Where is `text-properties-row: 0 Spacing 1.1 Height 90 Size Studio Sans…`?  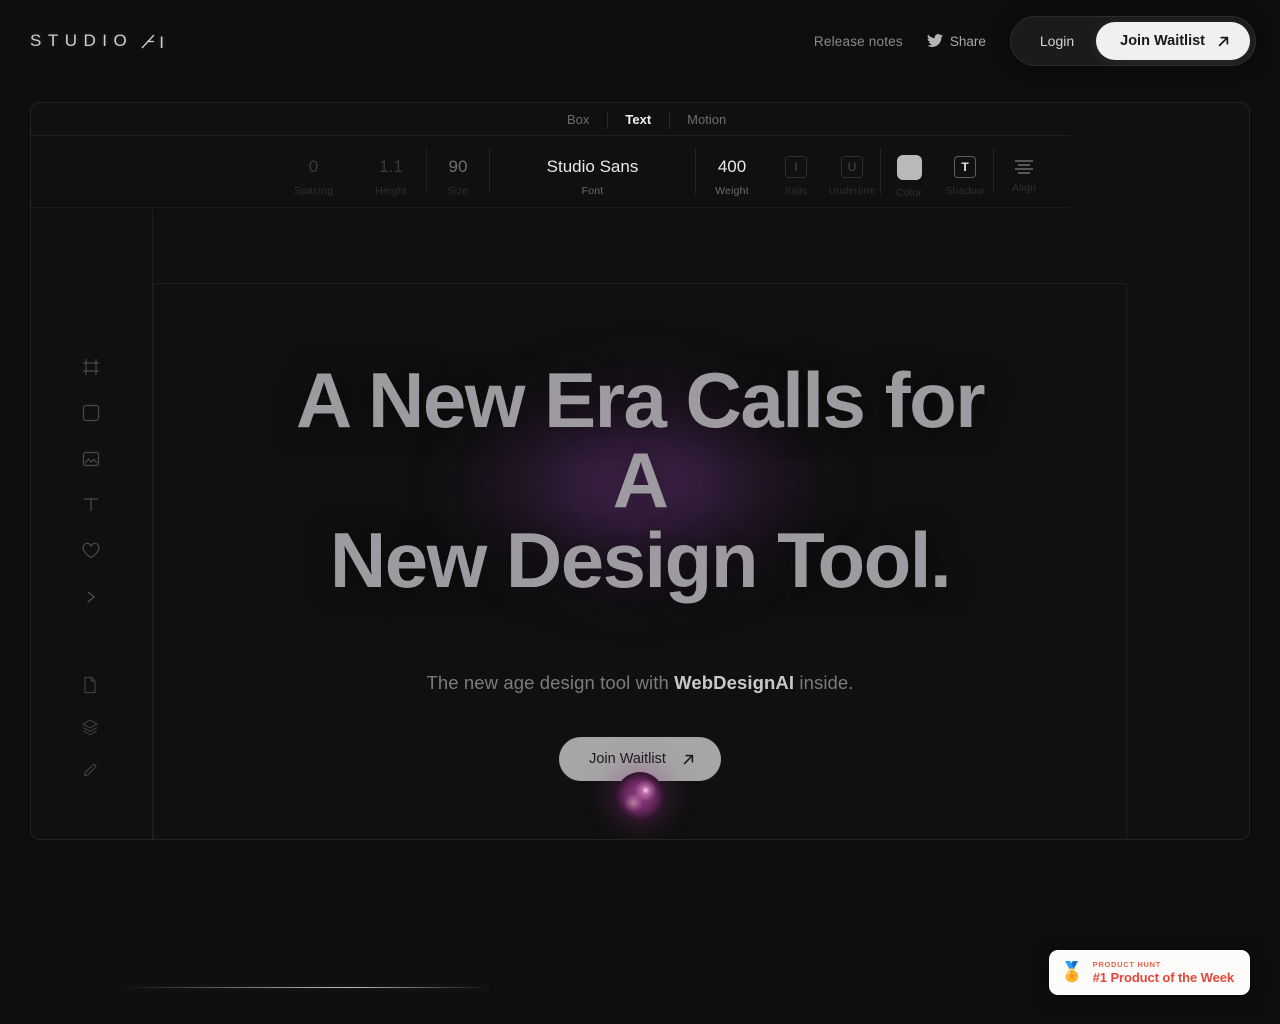 text-properties-row: 0 Spacing 1.1 Height 90 Size Studio Sans… is located at coordinates (551, 171).